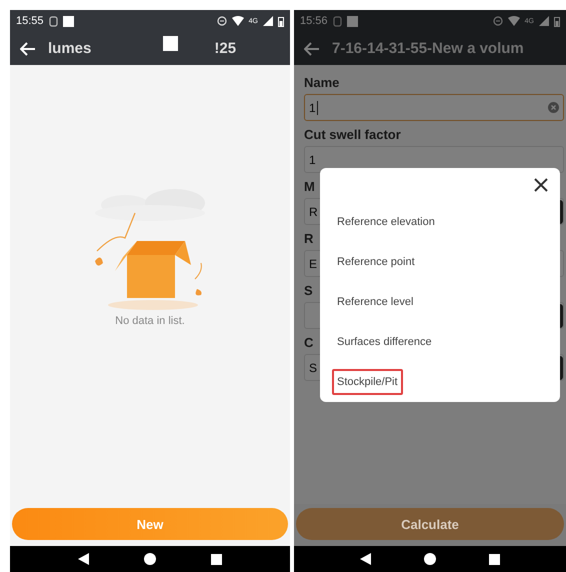 The width and height of the screenshot is (566, 572). I want to click on dialog-option: Reference level, so click(375, 302).